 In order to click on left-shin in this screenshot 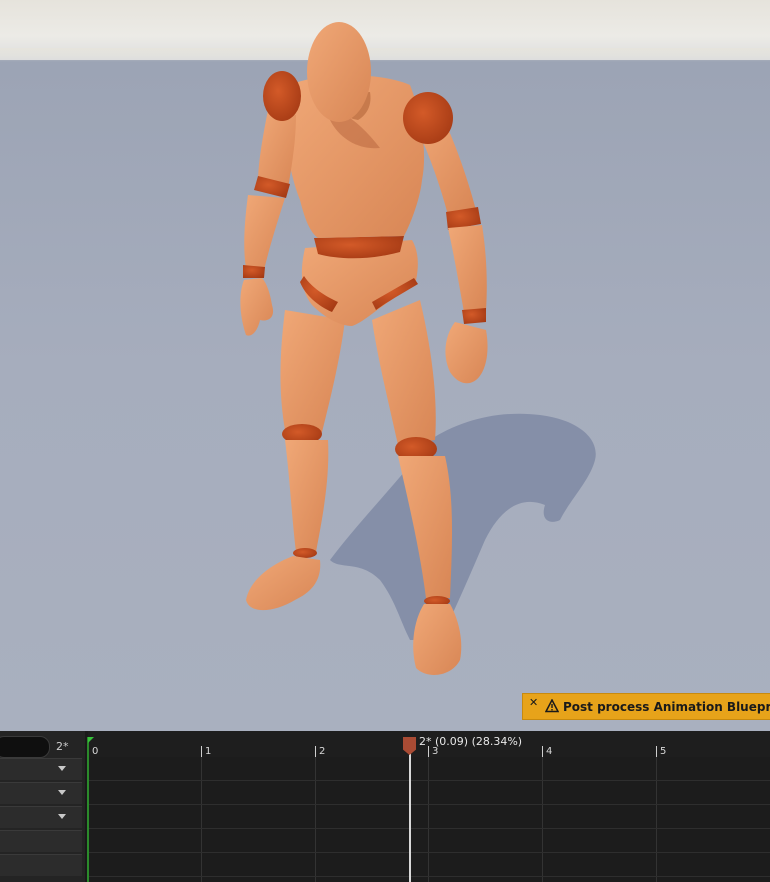, I will do `click(307, 496)`.